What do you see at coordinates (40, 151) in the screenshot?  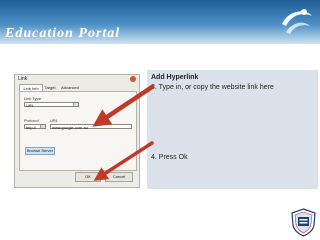 I see `browse-server-button: Browse Server` at bounding box center [40, 151].